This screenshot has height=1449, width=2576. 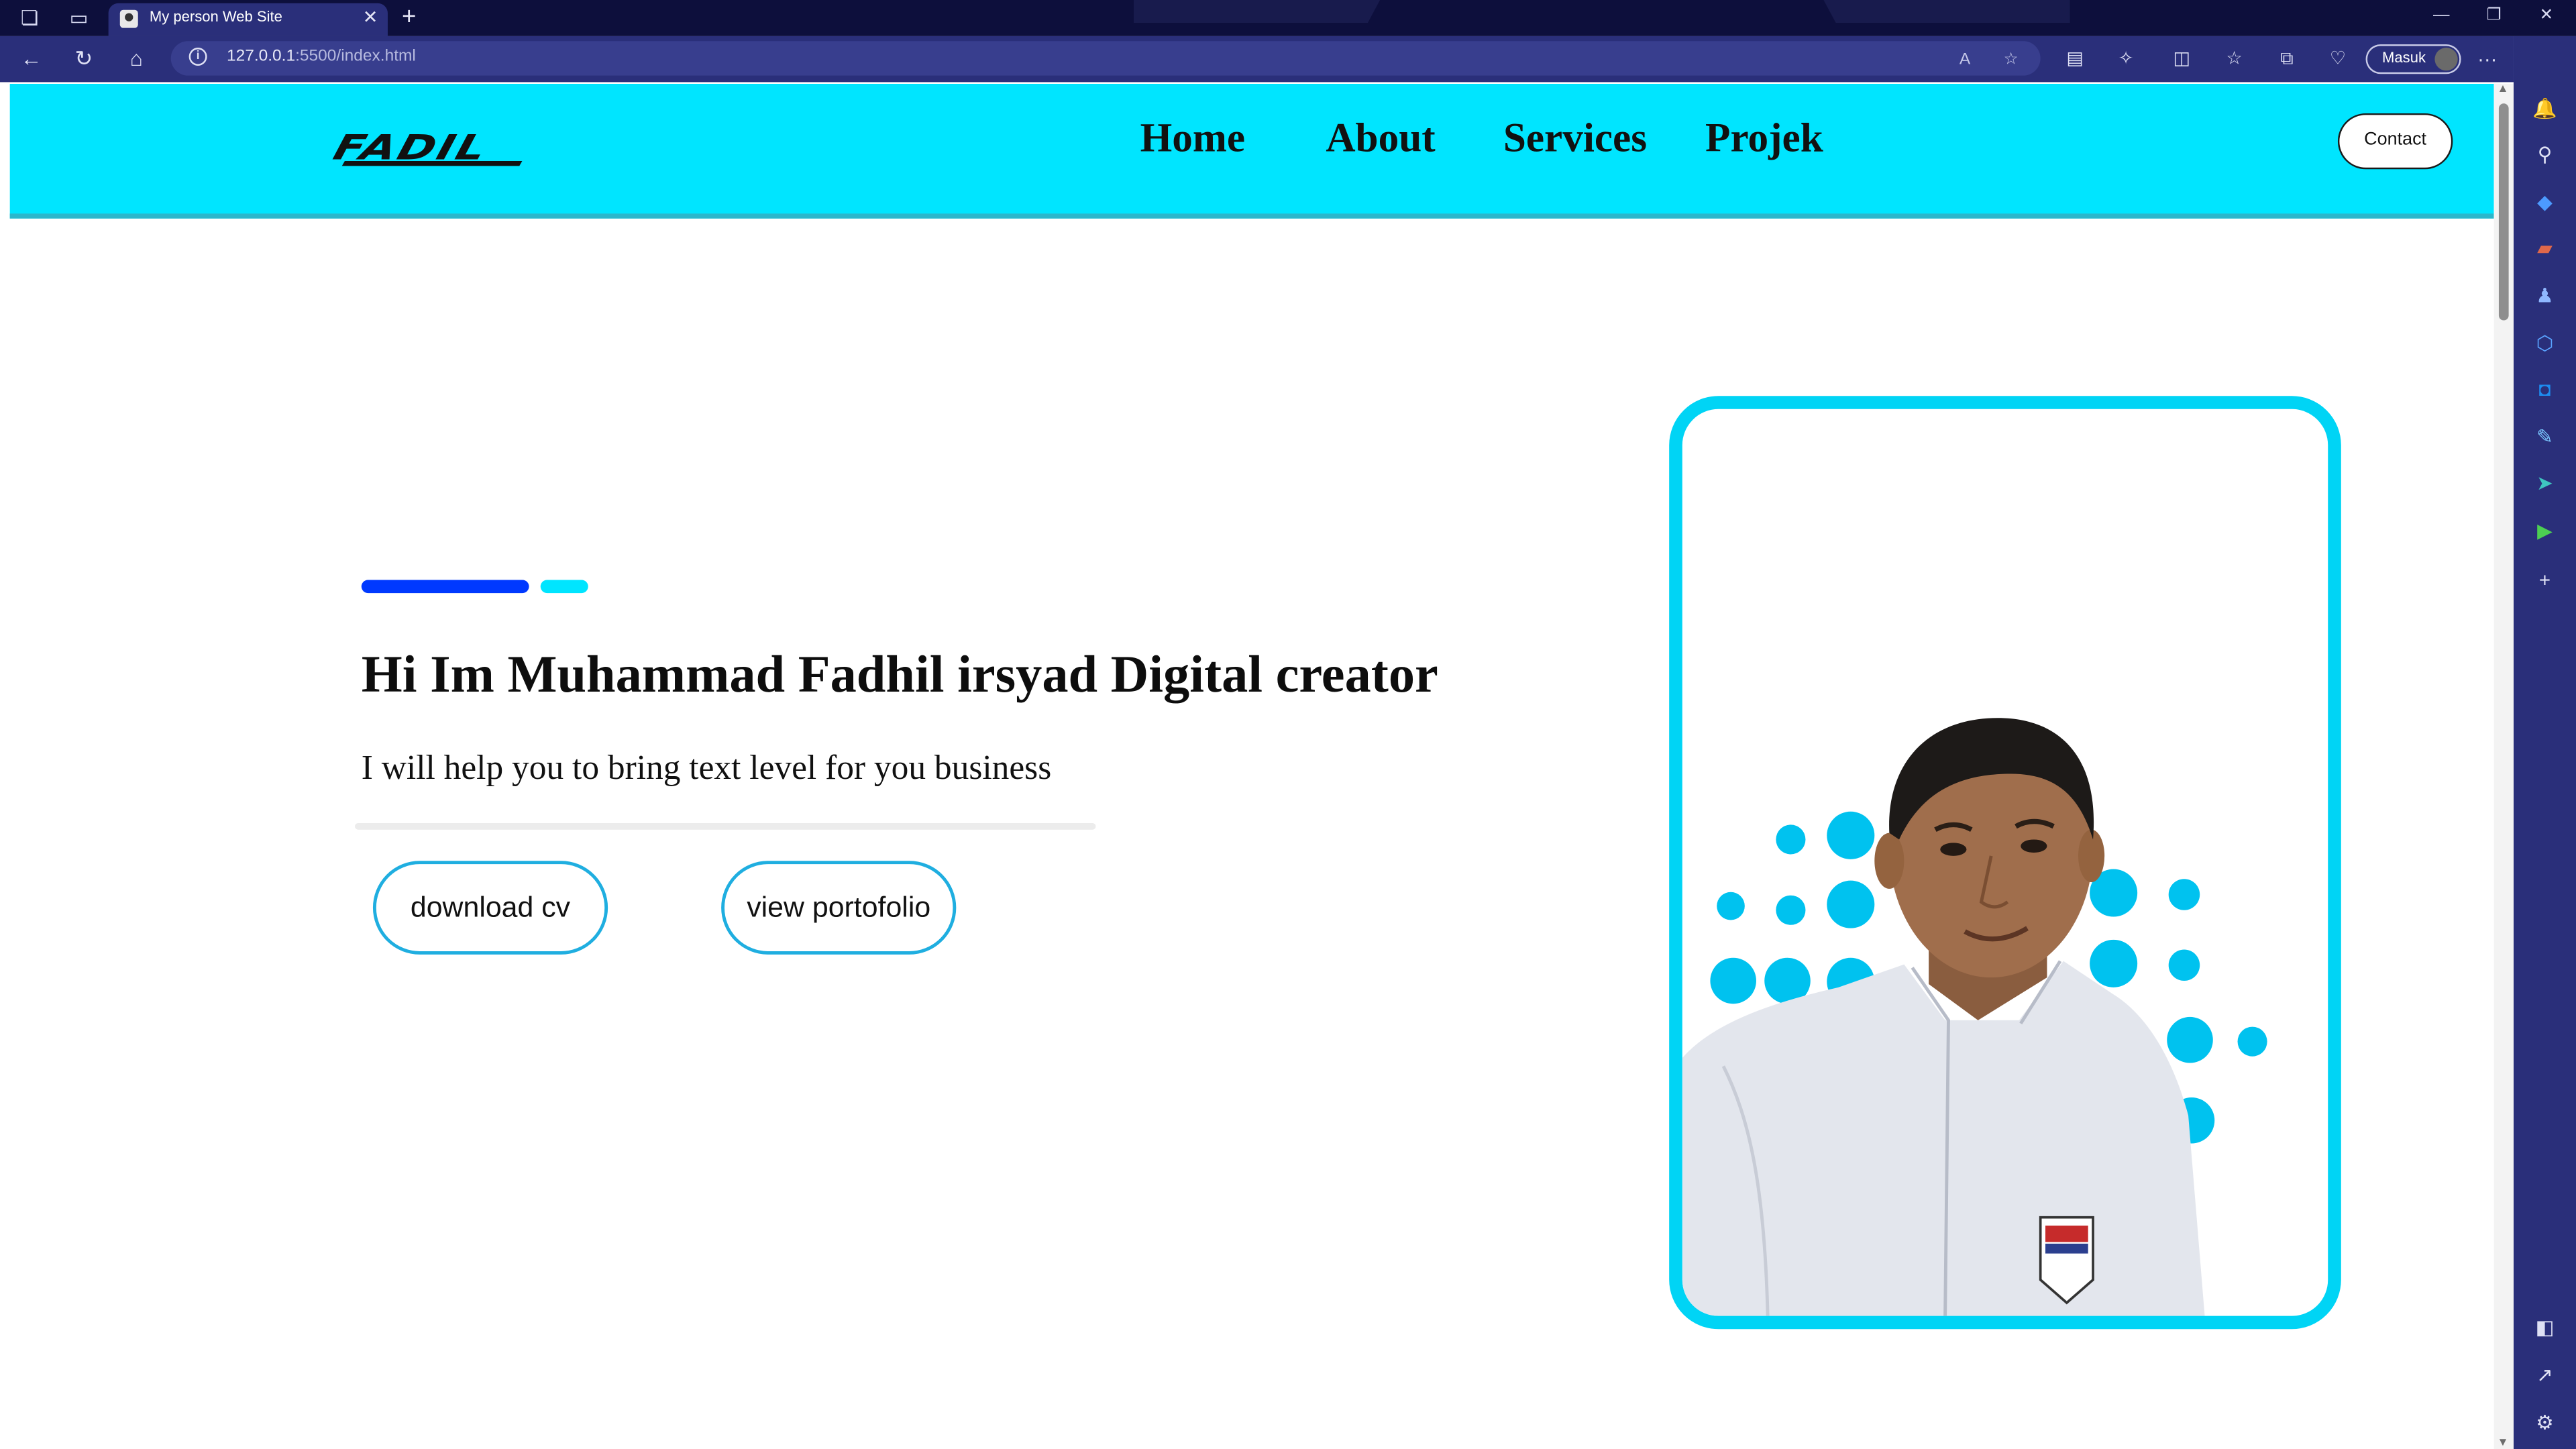 What do you see at coordinates (2544, 343) in the screenshot?
I see `microsoft-365-icon: ⬡` at bounding box center [2544, 343].